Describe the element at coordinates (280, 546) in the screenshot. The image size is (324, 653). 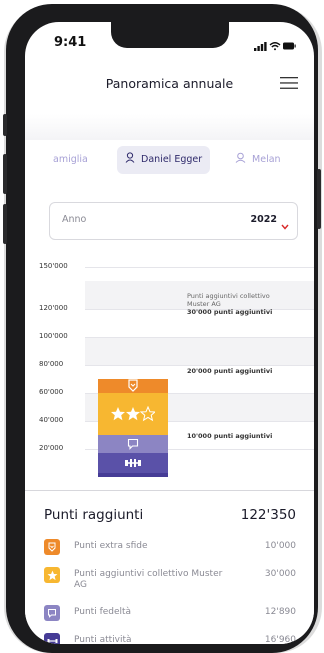
I see `row-value: 10'000` at that location.